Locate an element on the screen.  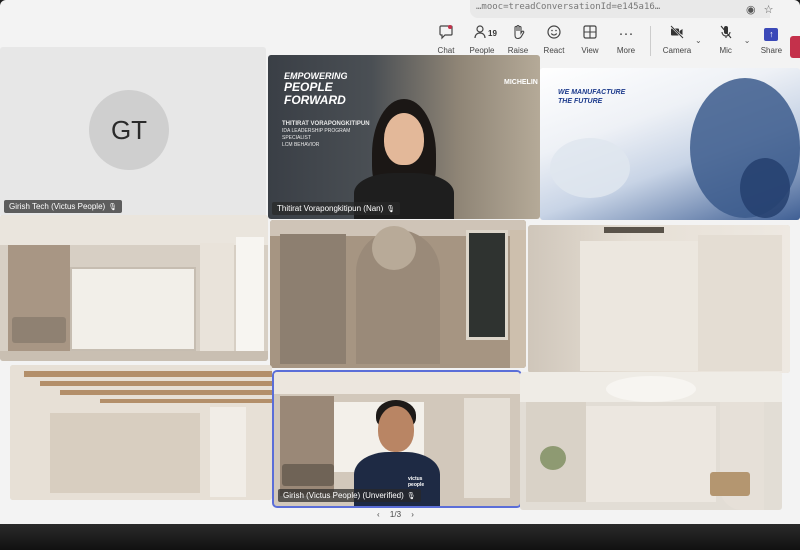
chat-button: Chat is located at coordinates (446, 38).